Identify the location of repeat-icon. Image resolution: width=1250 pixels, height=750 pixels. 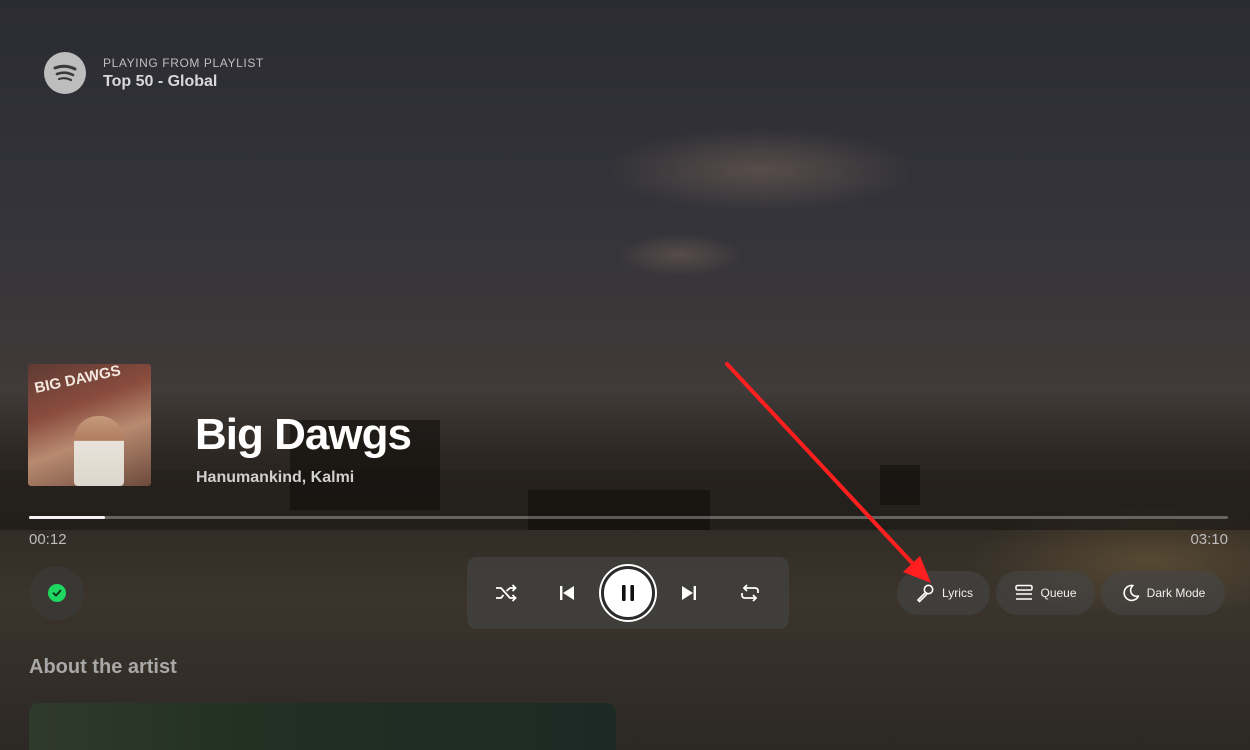
(750, 593).